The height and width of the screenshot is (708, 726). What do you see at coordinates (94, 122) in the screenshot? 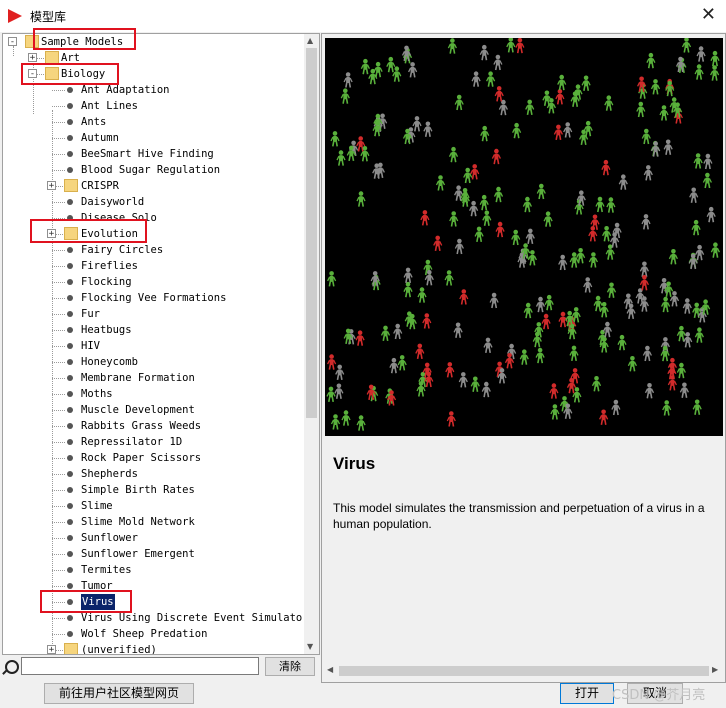
I see `tree-item-label: Ants` at bounding box center [94, 122].